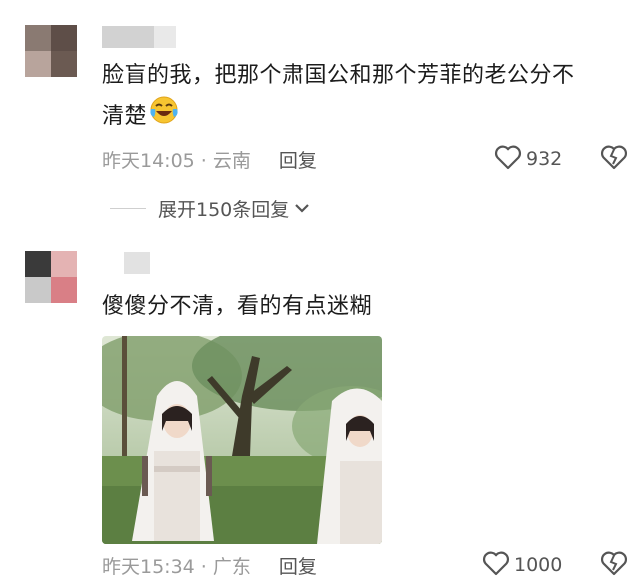 The width and height of the screenshot is (640, 580). What do you see at coordinates (338, 75) in the screenshot?
I see `comment-text-line: 脸盲的我，把那个肃国公和那个芳菲的老公分不` at bounding box center [338, 75].